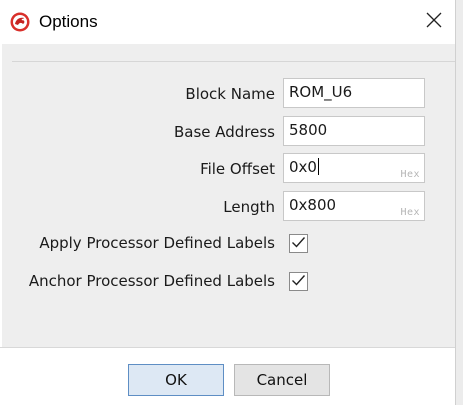  I want to click on ok-button: OK, so click(176, 380).